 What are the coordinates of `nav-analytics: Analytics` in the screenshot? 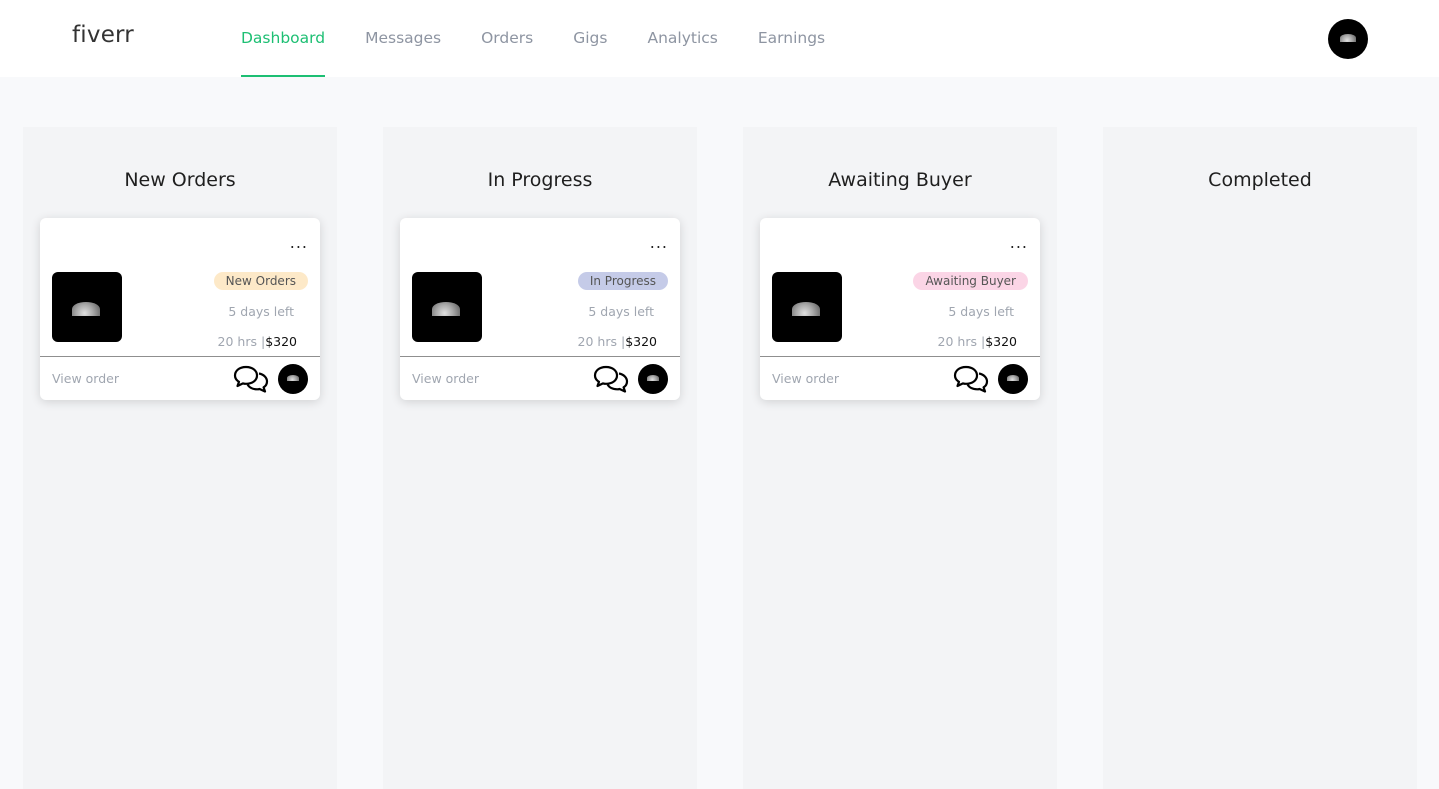 It's located at (682, 38).